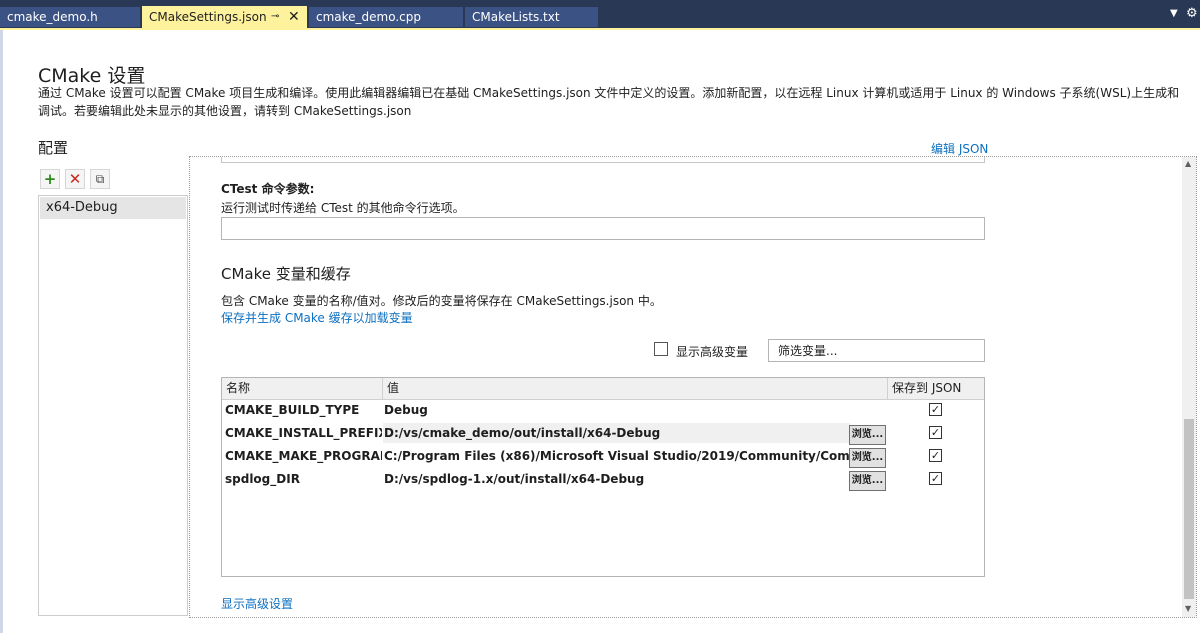 This screenshot has height=633, width=1200. Describe the element at coordinates (661, 349) in the screenshot. I see `show-advanced-variables-checkbox` at that location.